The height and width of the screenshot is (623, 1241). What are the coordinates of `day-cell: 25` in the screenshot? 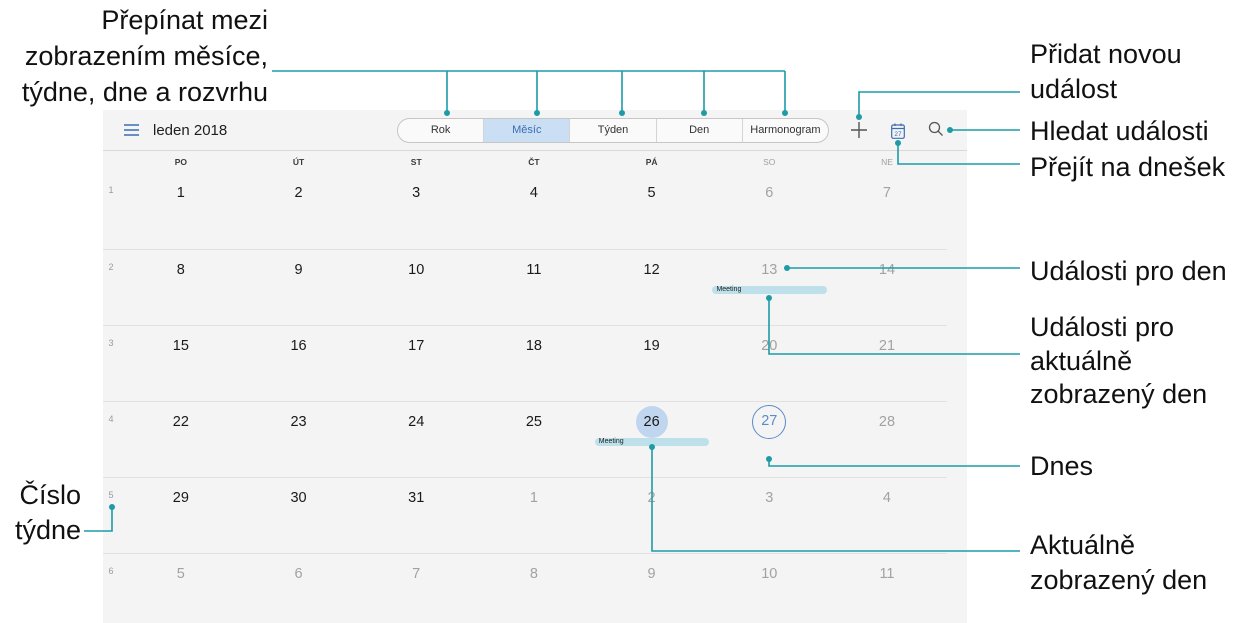 It's located at (534, 439).